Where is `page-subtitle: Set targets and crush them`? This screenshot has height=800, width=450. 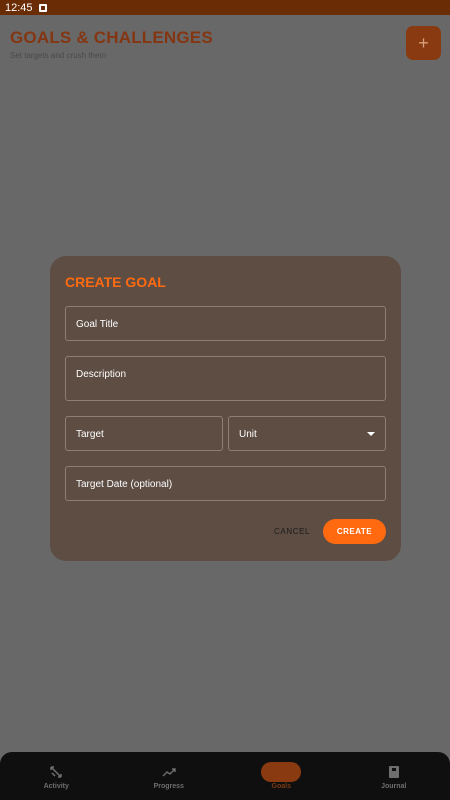
page-subtitle: Set targets and crush them is located at coordinates (58, 55).